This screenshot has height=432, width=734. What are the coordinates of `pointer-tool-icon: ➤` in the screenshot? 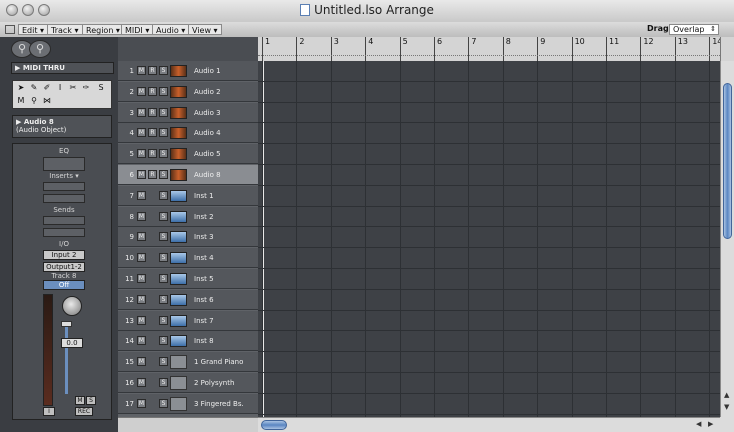 It's located at (21, 88).